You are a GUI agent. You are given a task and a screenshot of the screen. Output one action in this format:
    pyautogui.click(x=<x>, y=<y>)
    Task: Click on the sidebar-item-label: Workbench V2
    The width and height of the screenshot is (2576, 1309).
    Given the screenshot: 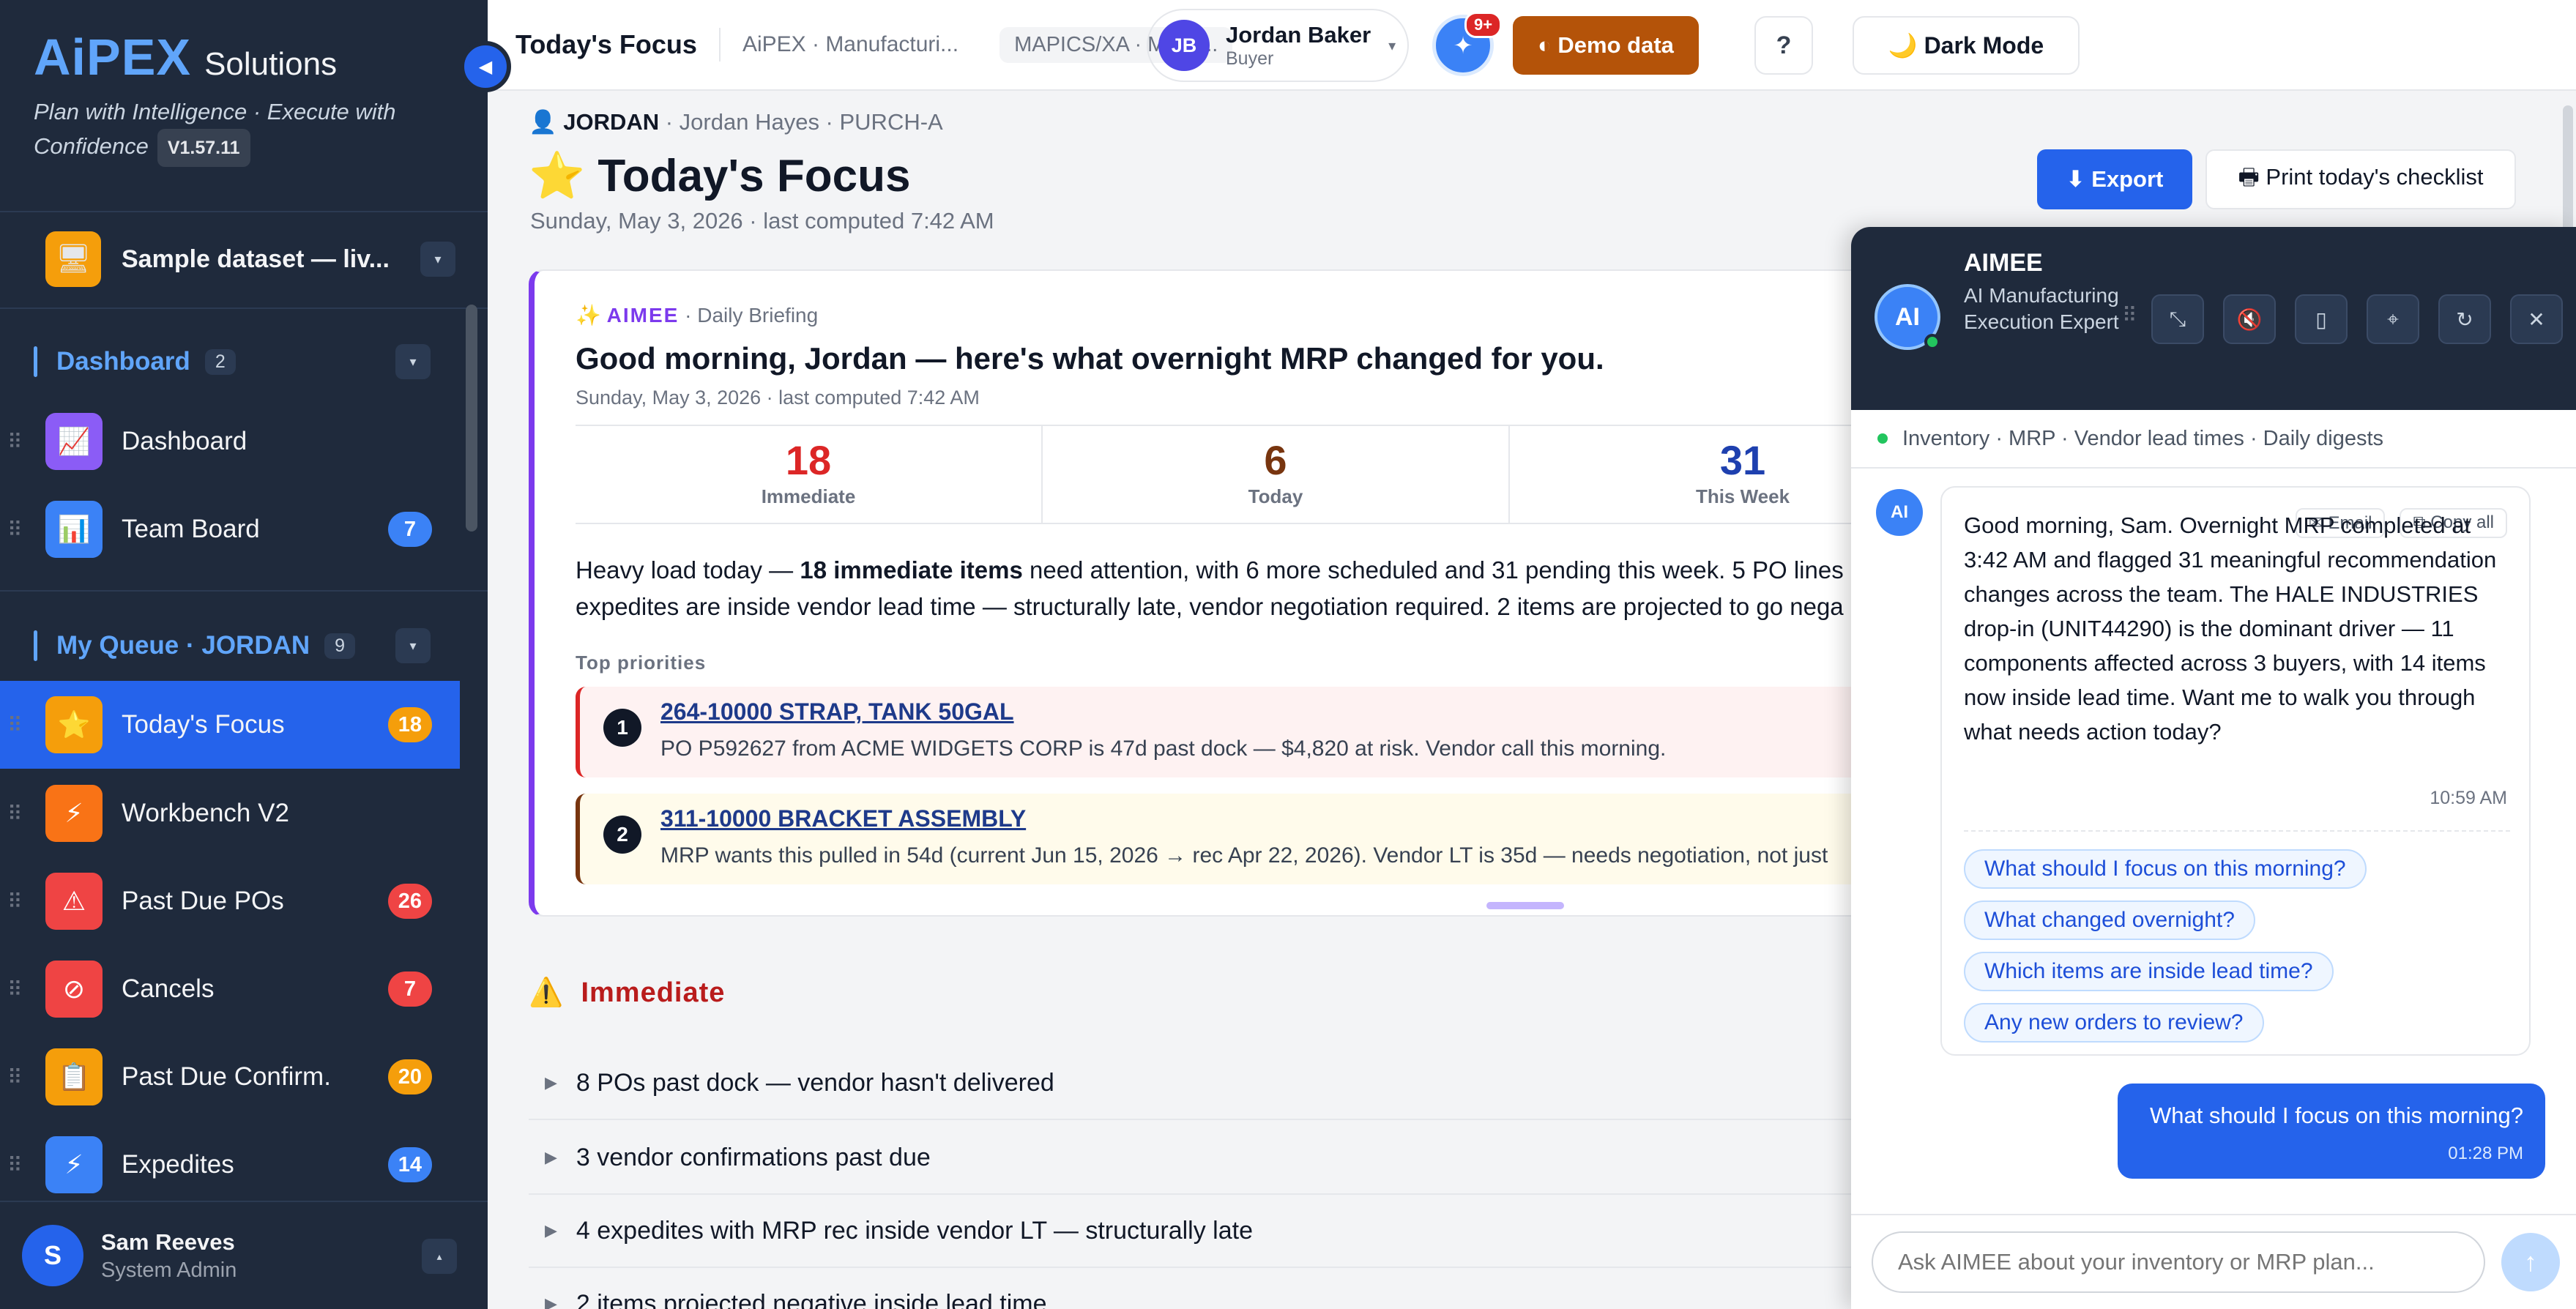 What is the action you would take?
    pyautogui.click(x=205, y=813)
    